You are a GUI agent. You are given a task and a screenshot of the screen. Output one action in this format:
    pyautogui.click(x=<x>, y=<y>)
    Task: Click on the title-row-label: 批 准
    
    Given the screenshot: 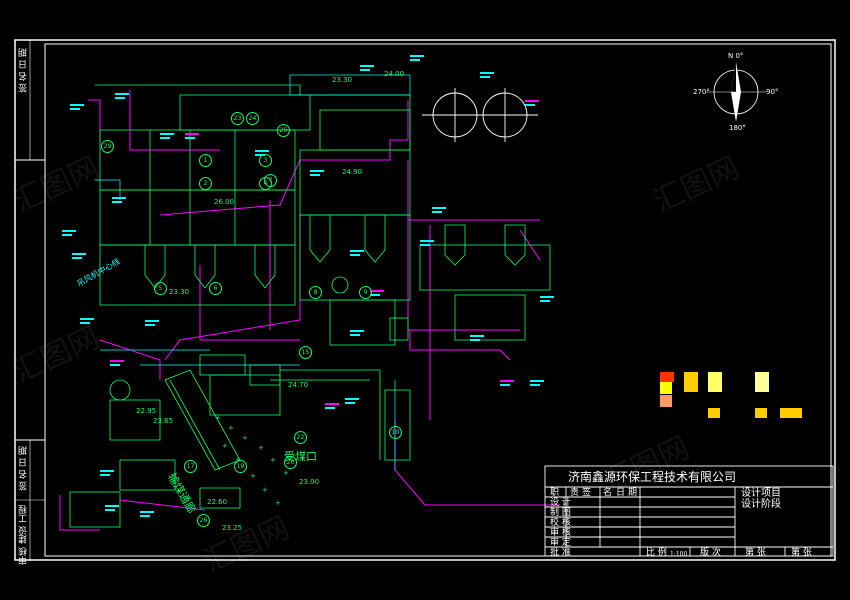 What is the action you would take?
    pyautogui.click(x=560, y=553)
    